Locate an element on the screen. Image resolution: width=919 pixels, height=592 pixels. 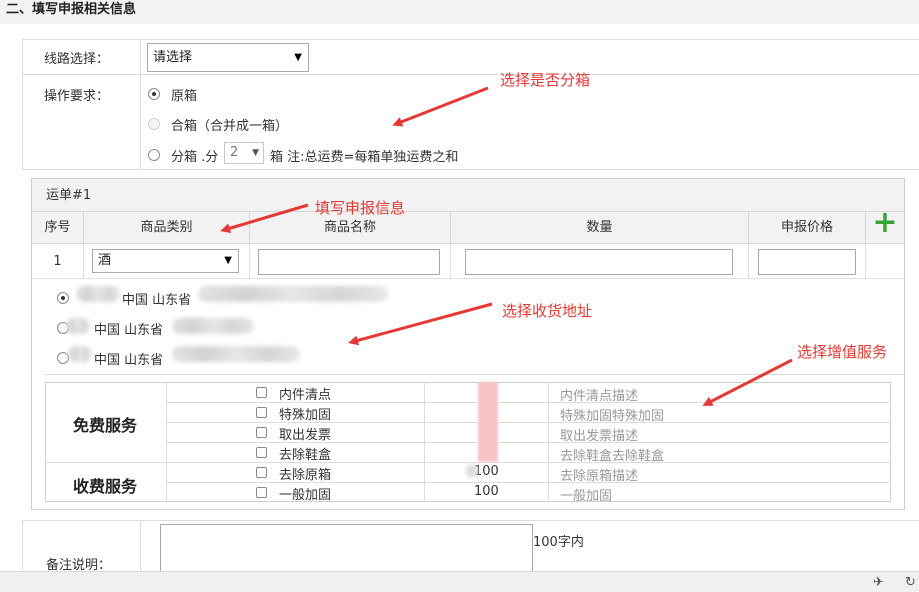
arrow-declare-info is located at coordinates (264, 218).